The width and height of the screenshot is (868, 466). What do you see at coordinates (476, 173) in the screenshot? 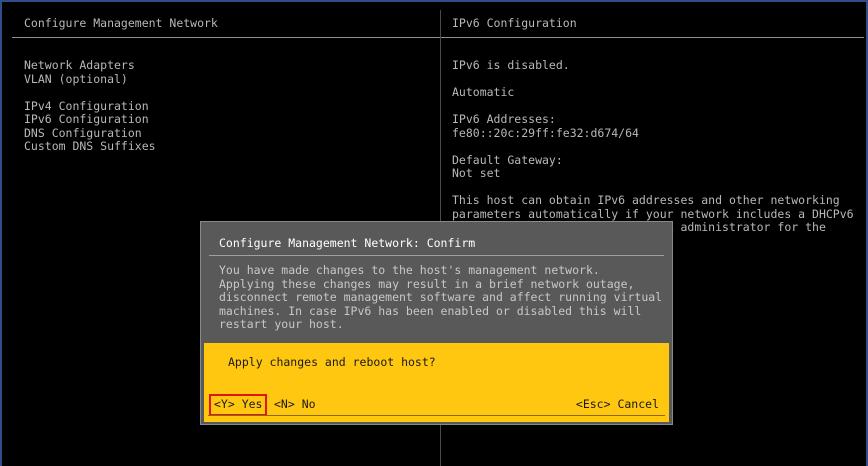
I see `default-gateway-value: Not set` at bounding box center [476, 173].